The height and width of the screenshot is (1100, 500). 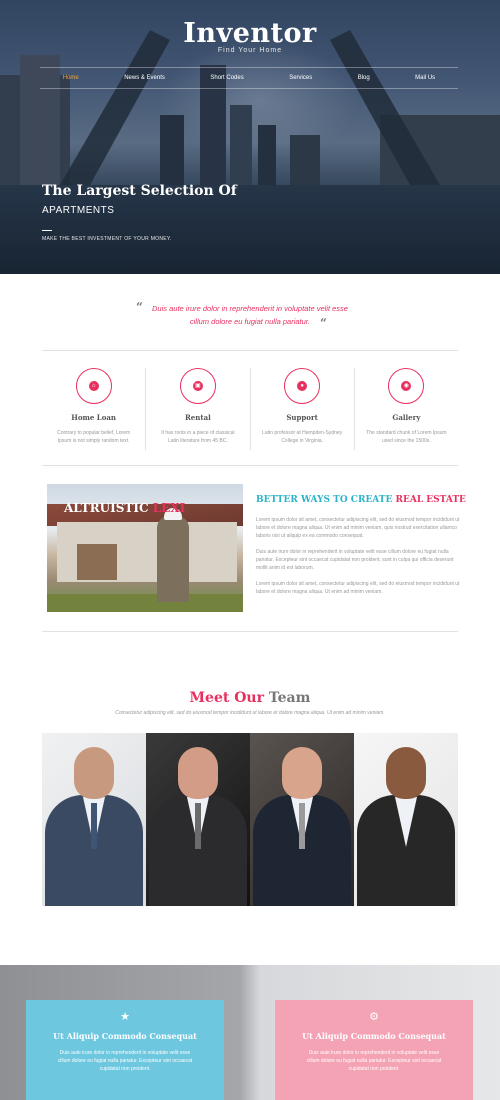 What do you see at coordinates (94, 417) in the screenshot?
I see `feature-title: Home Loan` at bounding box center [94, 417].